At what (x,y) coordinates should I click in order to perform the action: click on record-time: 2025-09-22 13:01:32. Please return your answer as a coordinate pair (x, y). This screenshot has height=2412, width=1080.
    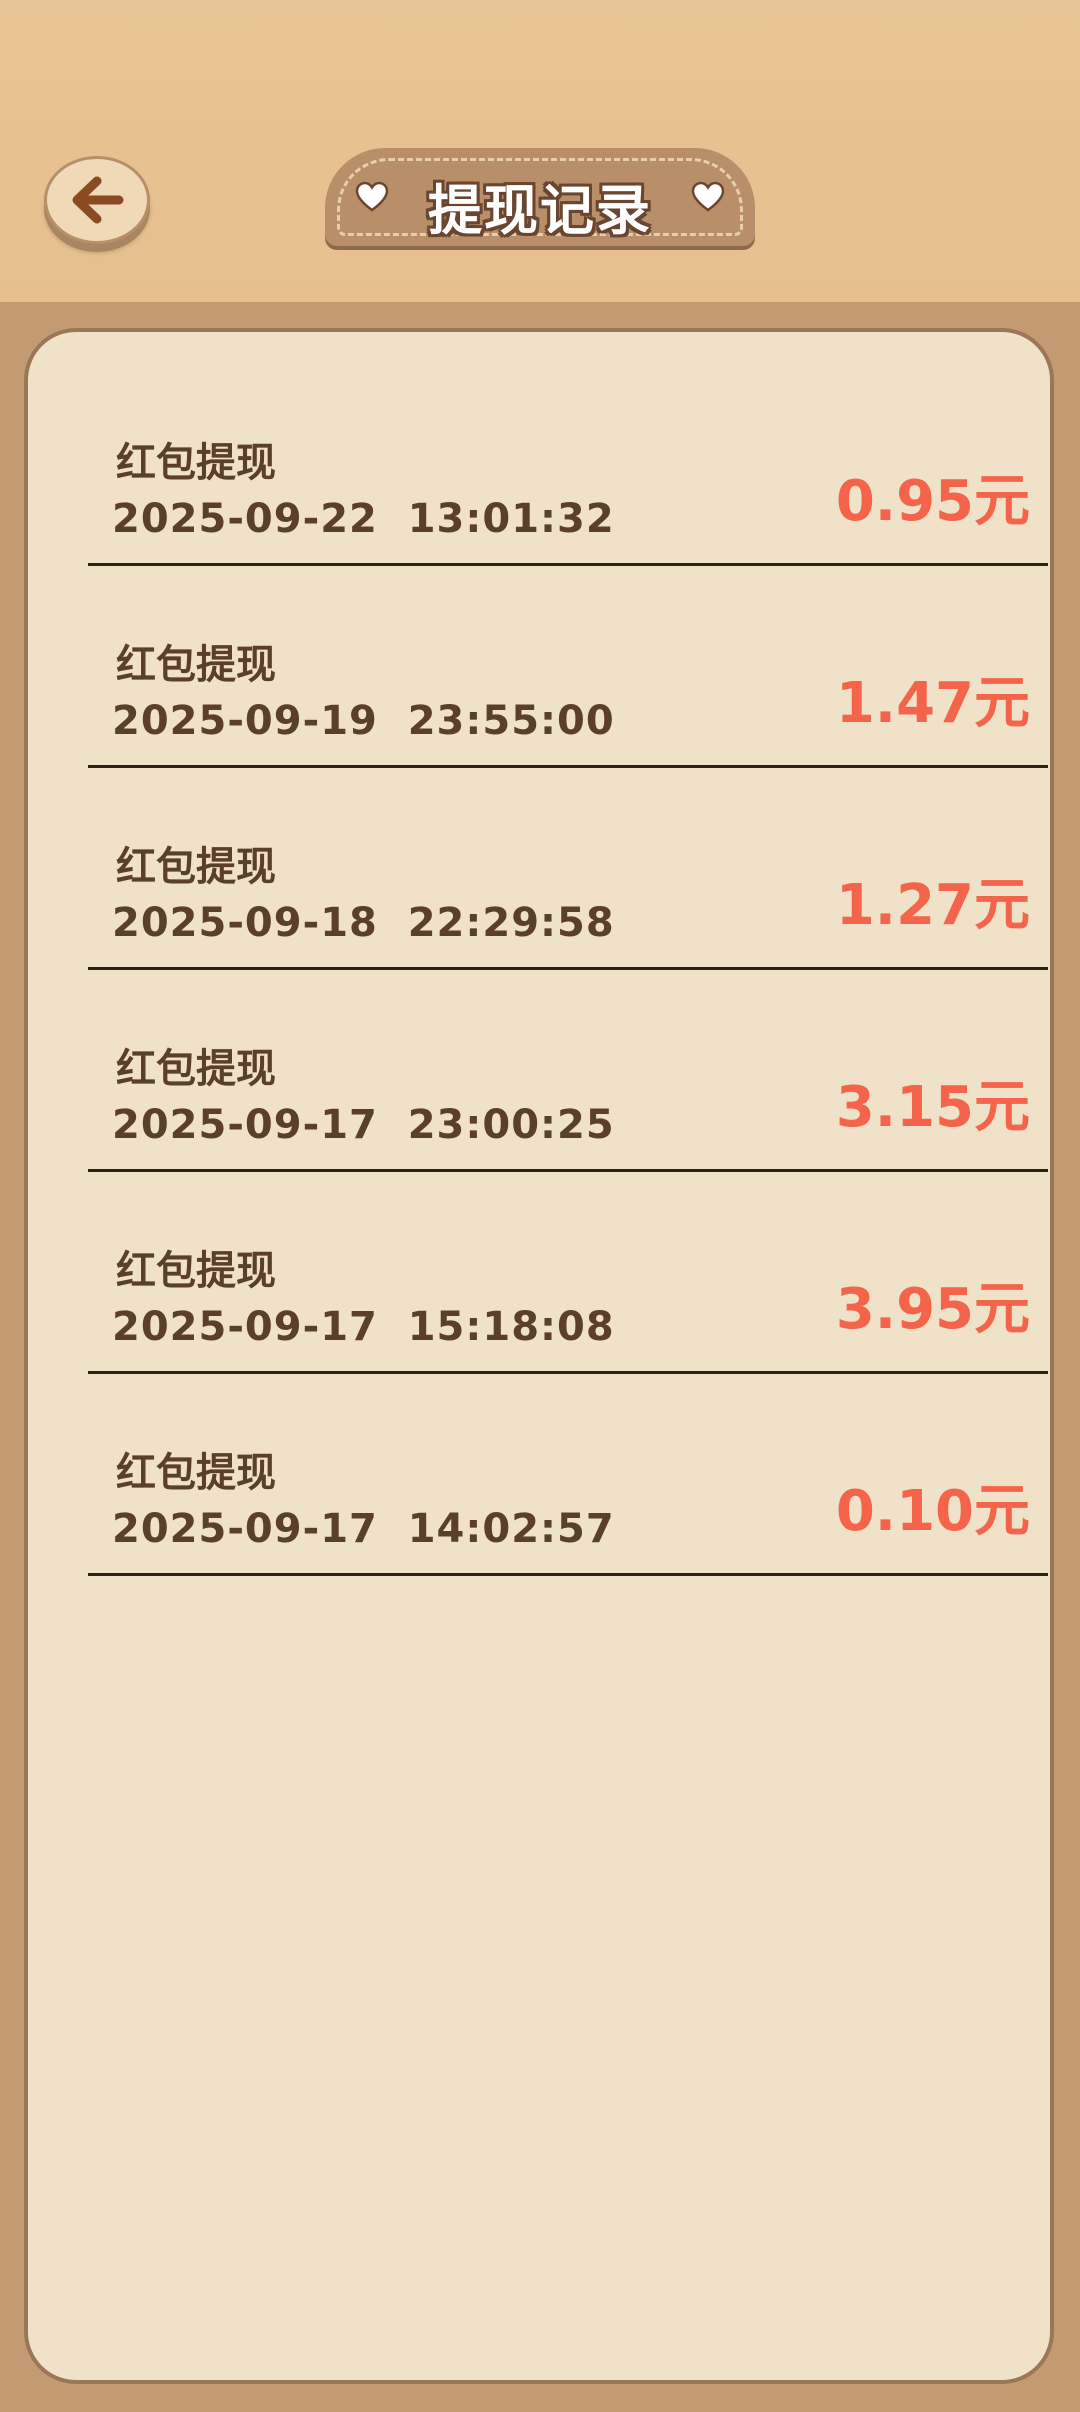
    Looking at the image, I should click on (363, 519).